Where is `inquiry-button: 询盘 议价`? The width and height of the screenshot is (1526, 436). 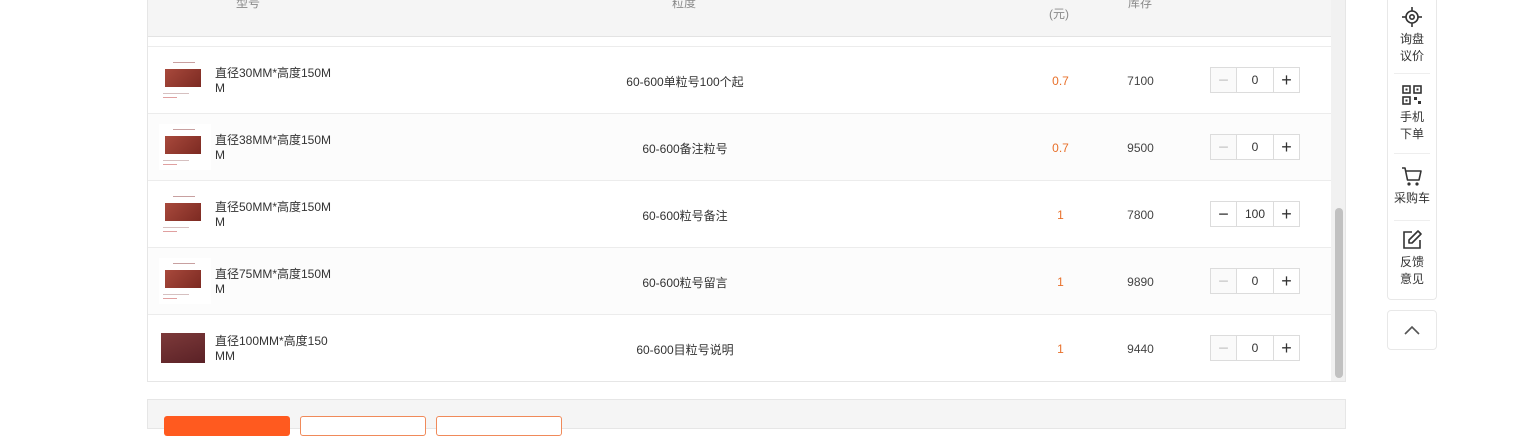
inquiry-button: 询盘 议价 is located at coordinates (1412, 35).